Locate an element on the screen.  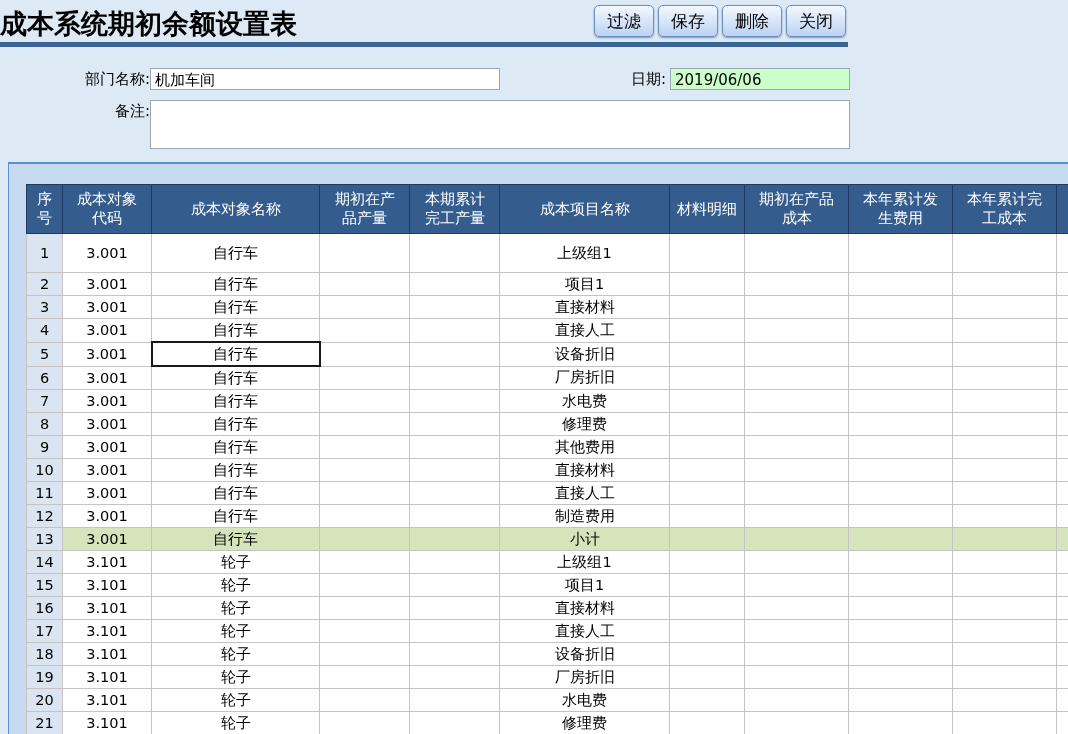
date-field: 2019/06/06 is located at coordinates (760, 79).